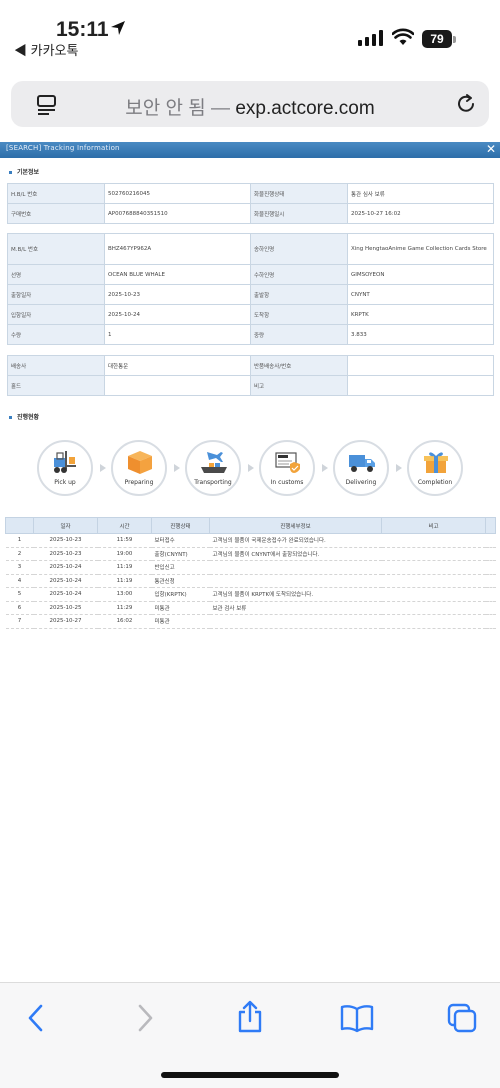 The height and width of the screenshot is (1088, 500). I want to click on info-value: OCEAN BLUE WHALE, so click(177, 274).